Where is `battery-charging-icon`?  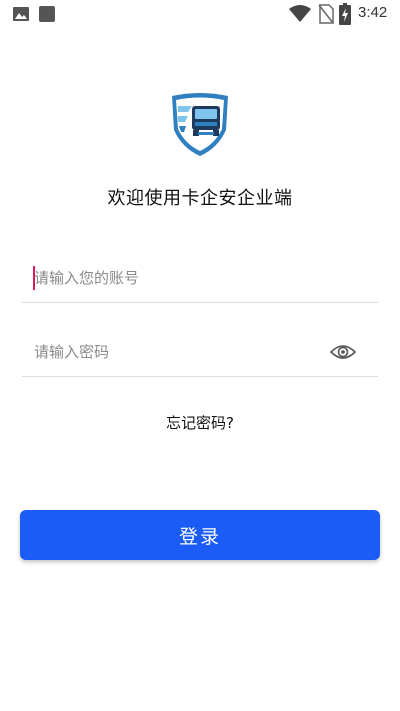
battery-charging-icon is located at coordinates (345, 14).